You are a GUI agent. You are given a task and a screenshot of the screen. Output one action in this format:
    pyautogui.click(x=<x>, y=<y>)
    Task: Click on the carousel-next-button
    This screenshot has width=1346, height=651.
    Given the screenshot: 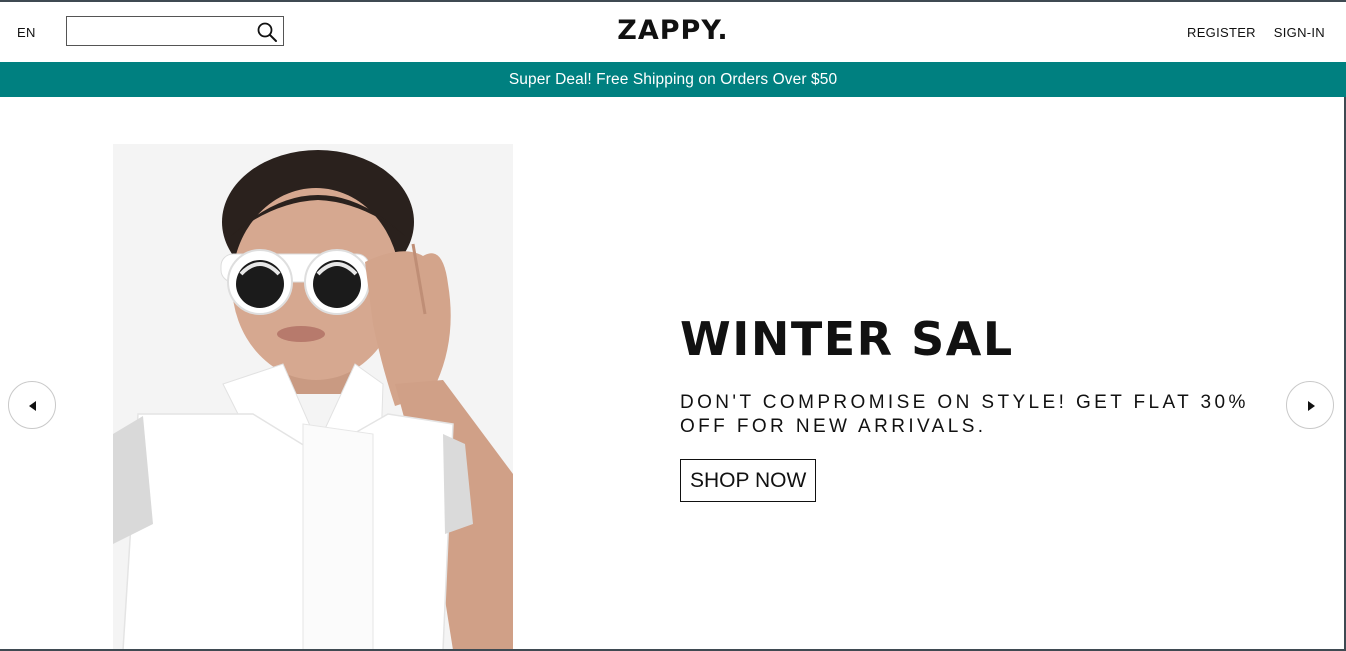 What is the action you would take?
    pyautogui.click(x=1310, y=405)
    